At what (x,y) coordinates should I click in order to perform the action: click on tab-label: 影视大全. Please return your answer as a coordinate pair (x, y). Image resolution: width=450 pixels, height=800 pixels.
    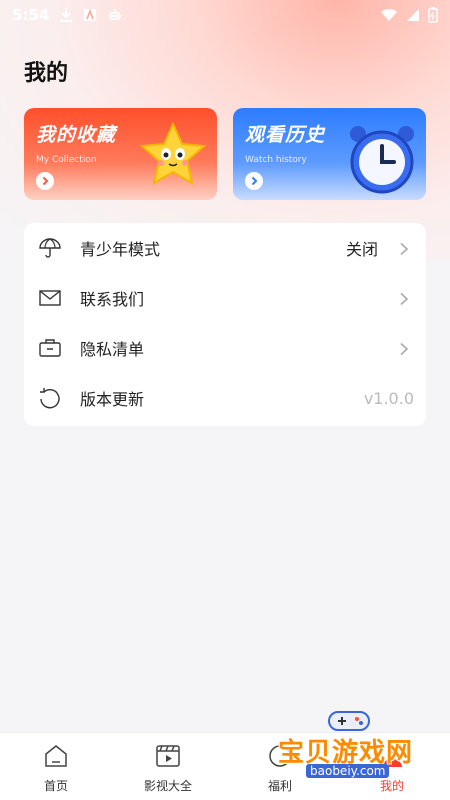
    Looking at the image, I should click on (167, 786).